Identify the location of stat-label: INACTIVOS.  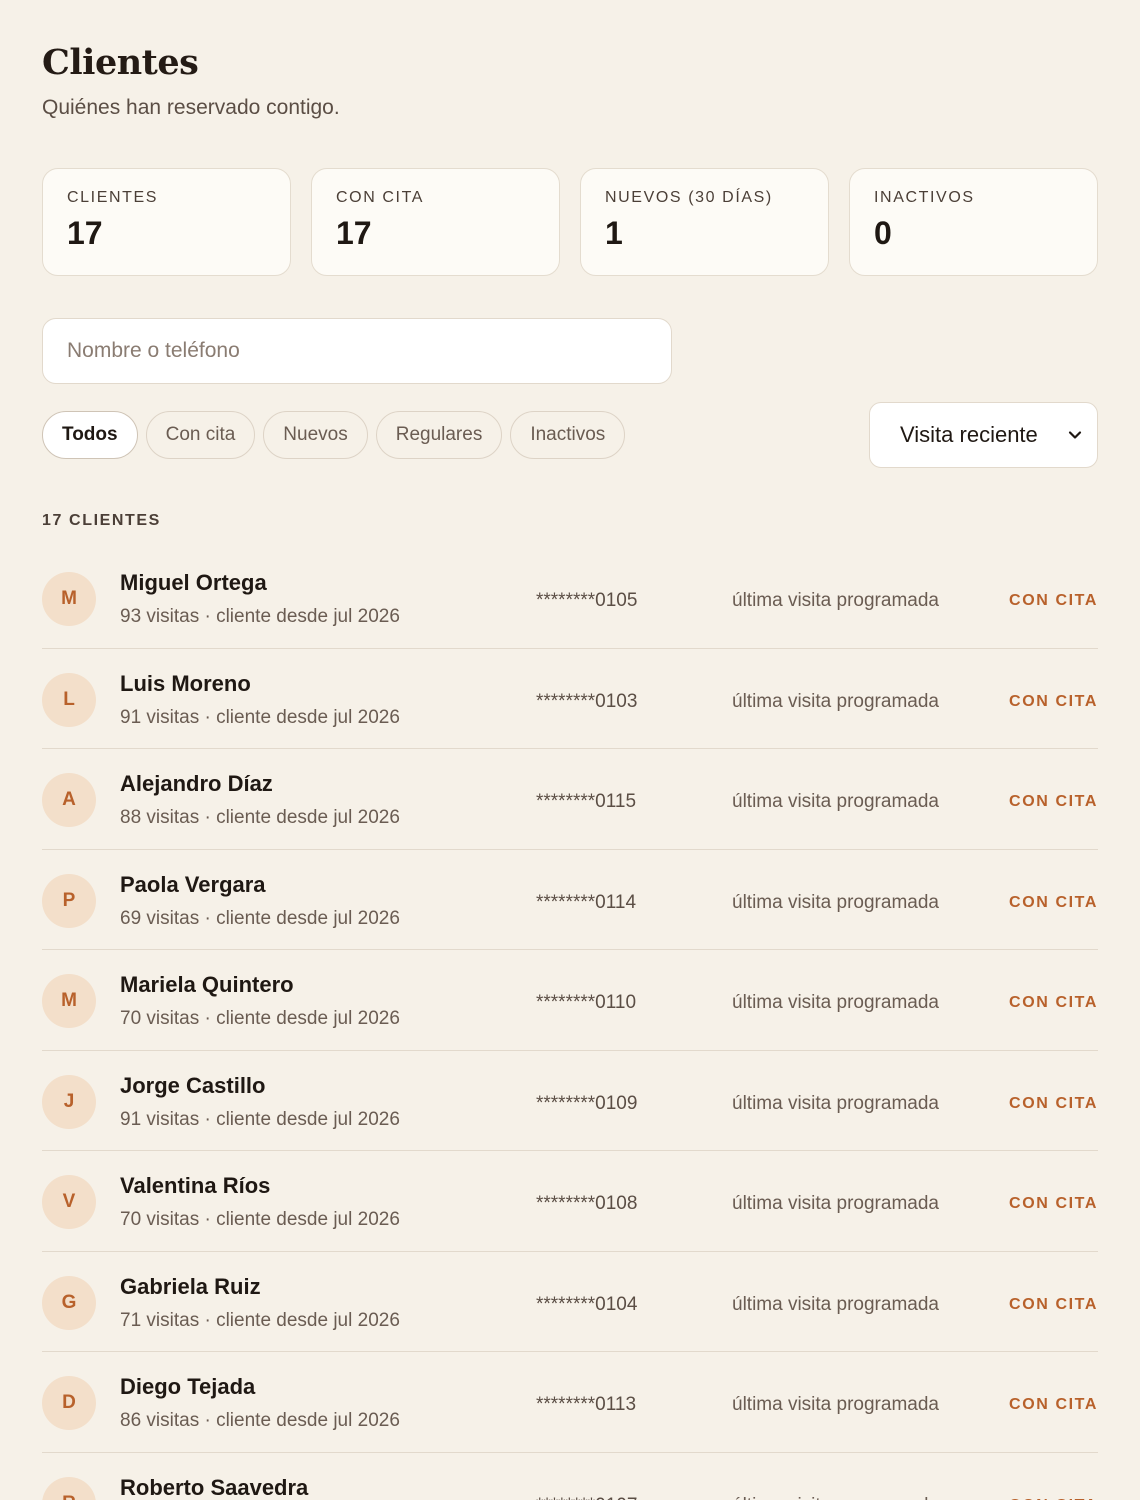
(924, 197).